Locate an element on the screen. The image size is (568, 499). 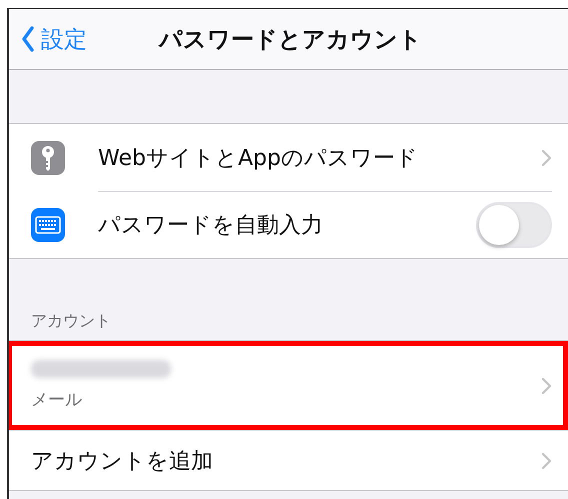
account-type: メール is located at coordinates (57, 400).